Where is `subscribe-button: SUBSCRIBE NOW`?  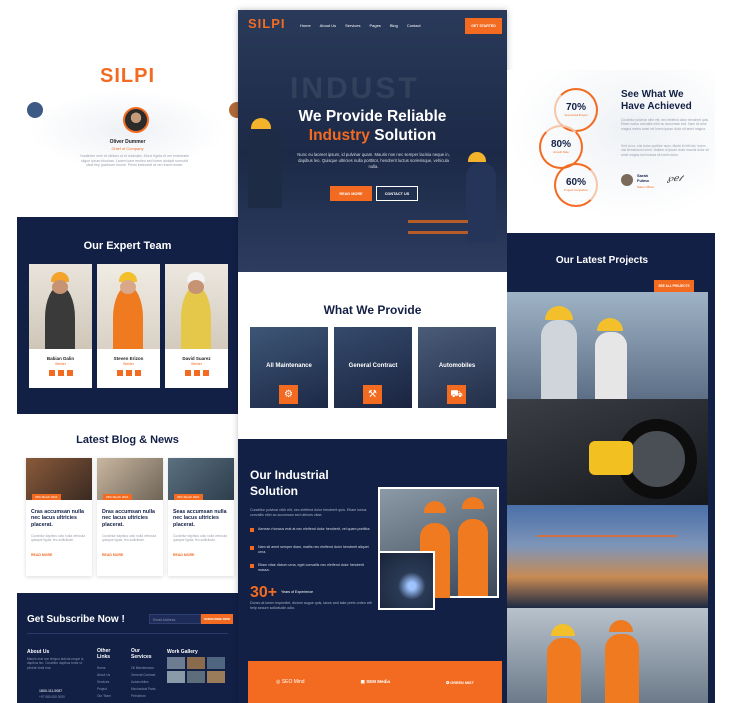 subscribe-button: SUBSCRIBE NOW is located at coordinates (217, 619).